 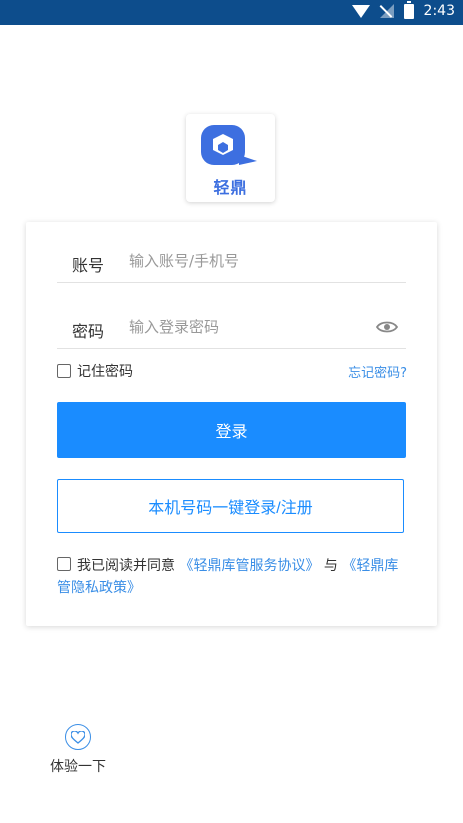 What do you see at coordinates (105, 372) in the screenshot?
I see `remember-label: 记住密码` at bounding box center [105, 372].